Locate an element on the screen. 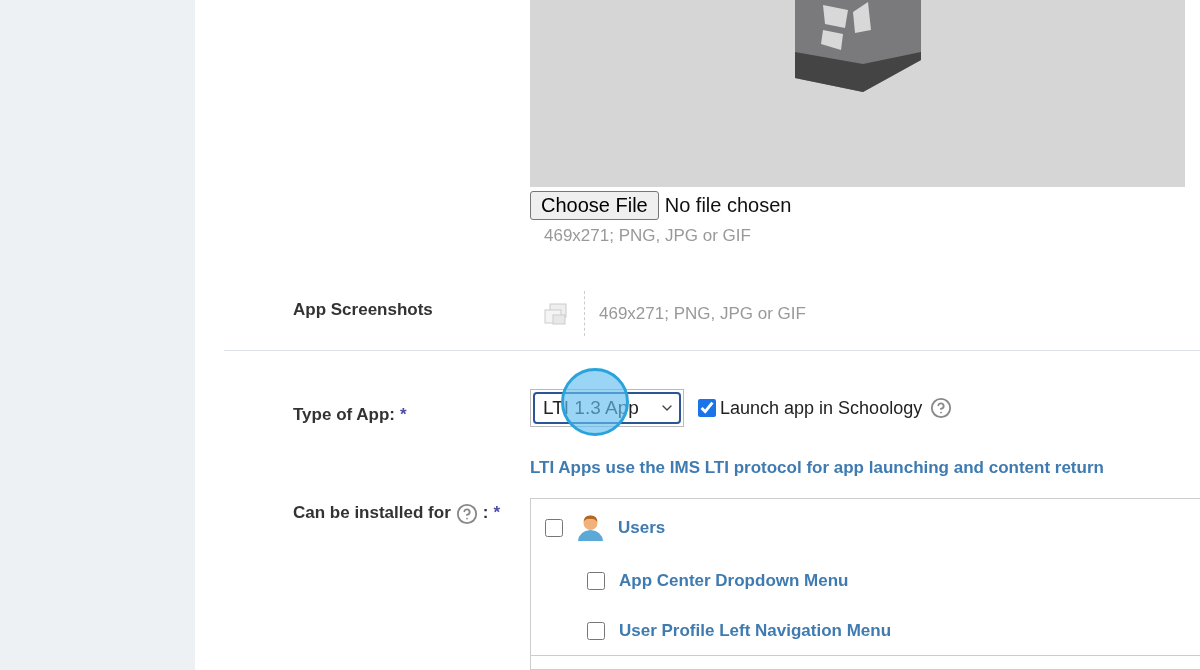 This screenshot has width=1200, height=670. option-link: User Profile Left Navigation Menu is located at coordinates (755, 631).